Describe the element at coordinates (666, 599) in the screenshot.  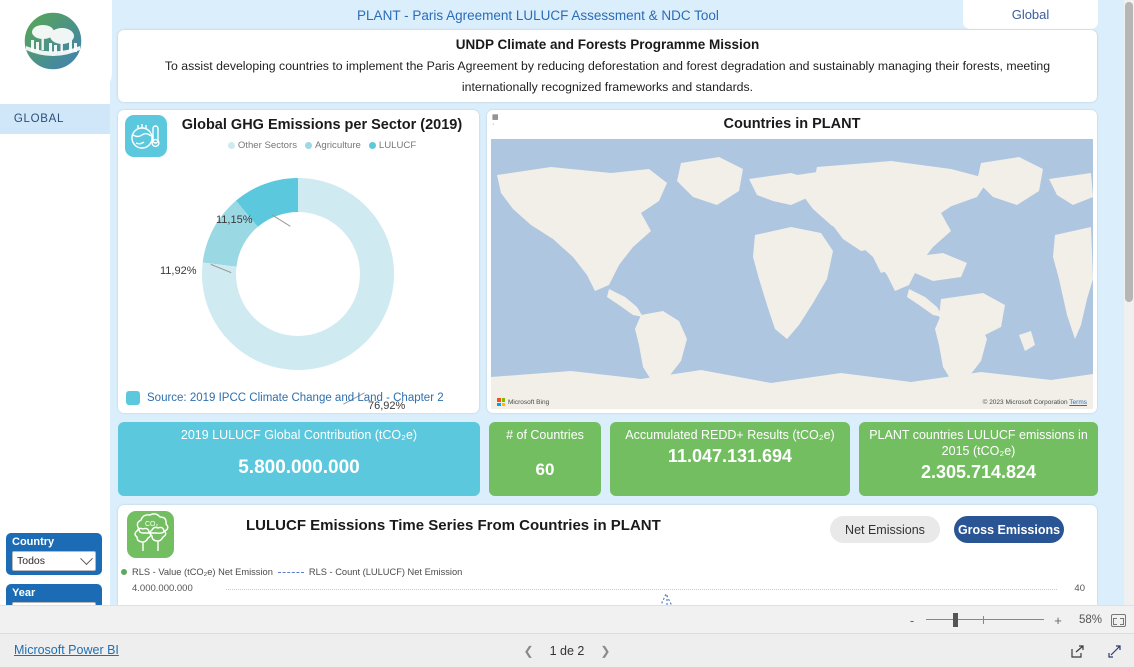
I see `timeseries-line-fragment` at that location.